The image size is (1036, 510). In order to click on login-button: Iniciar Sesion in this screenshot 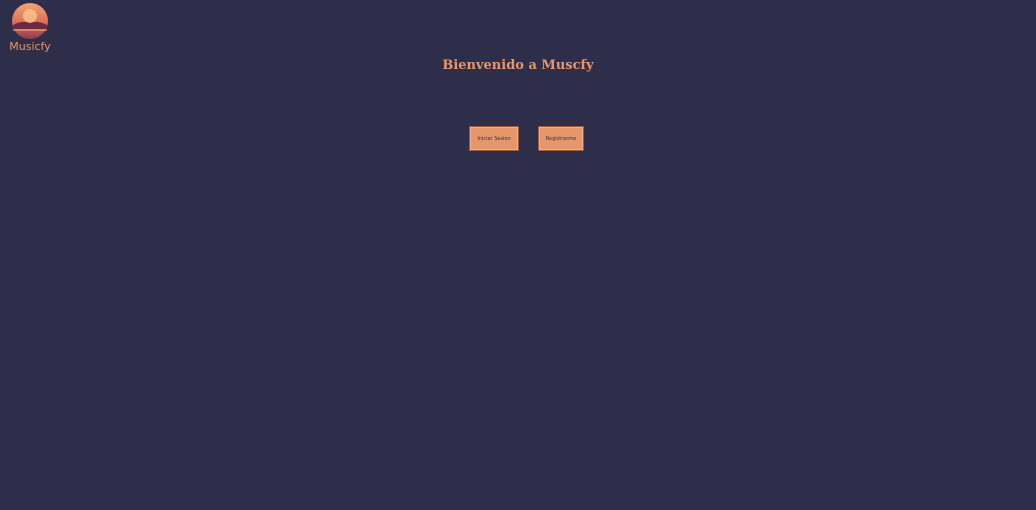, I will do `click(494, 138)`.